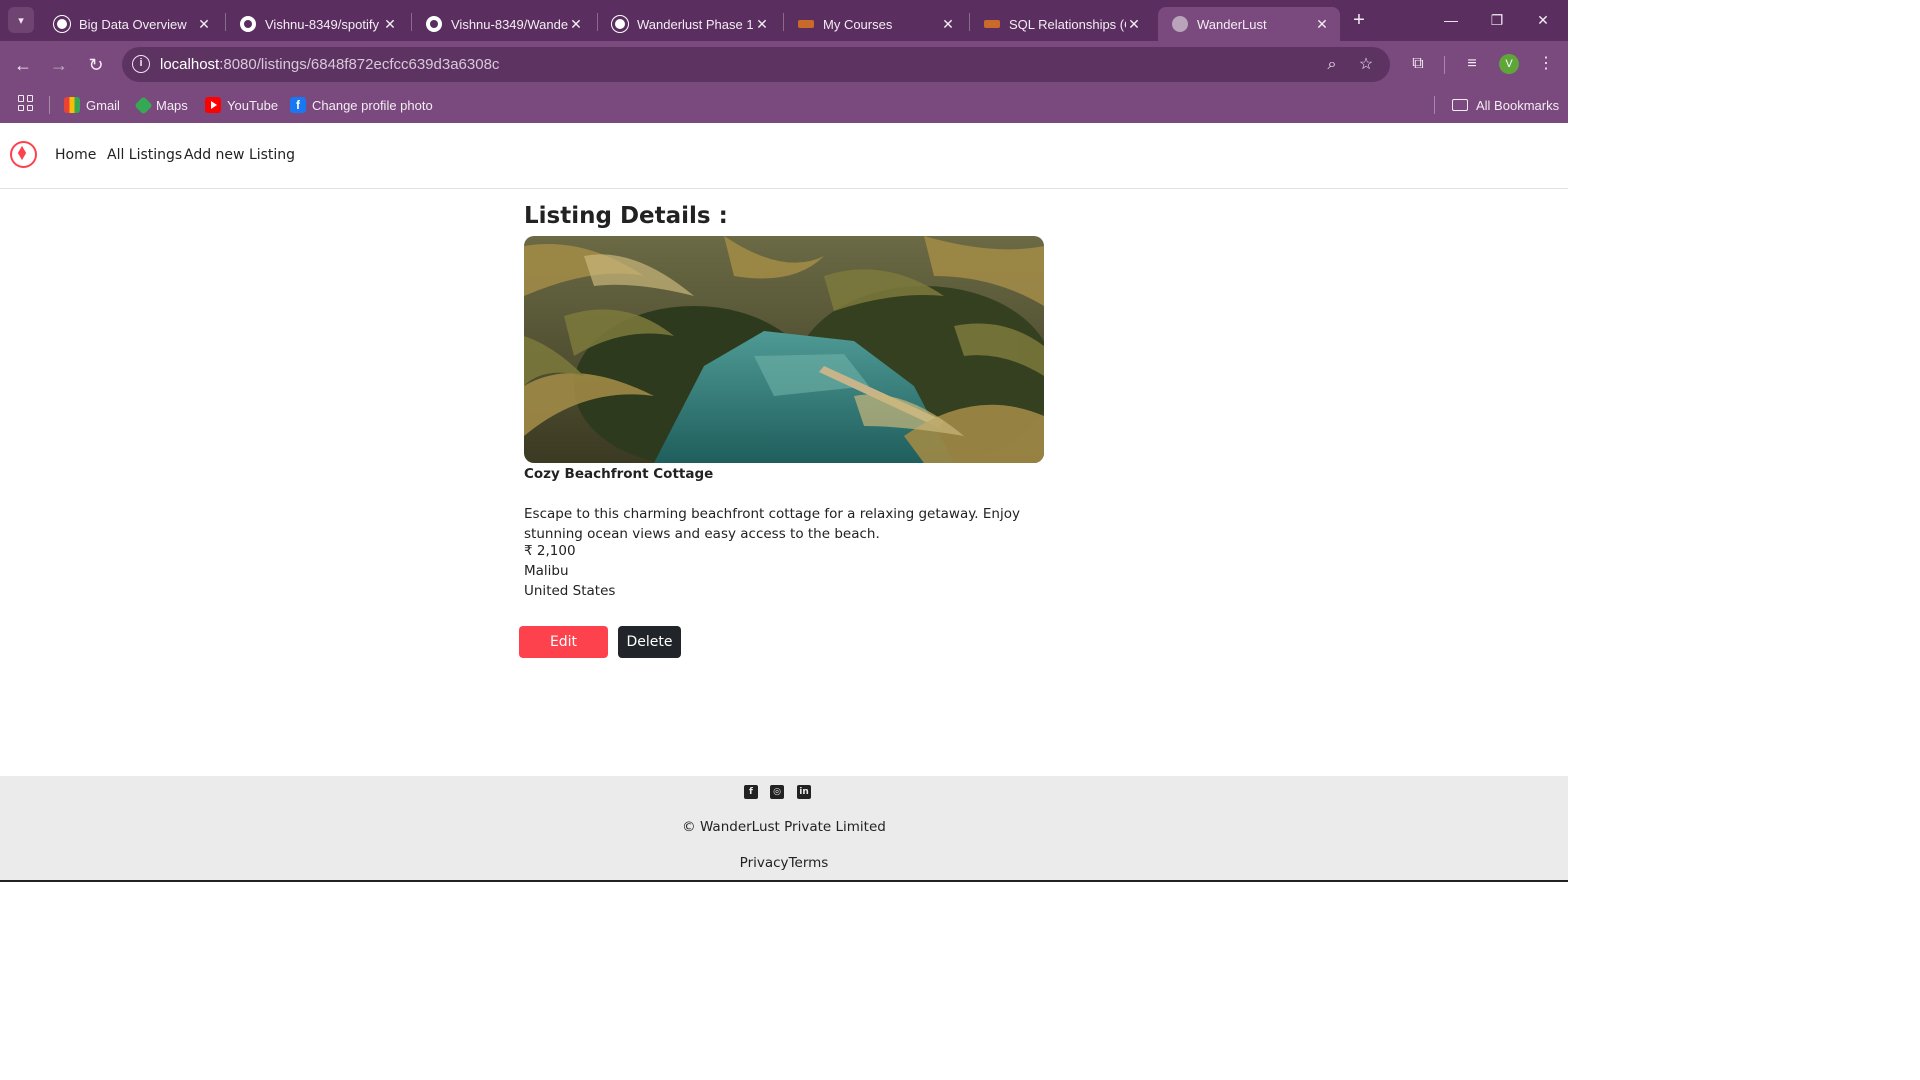 The image size is (1920, 1080). Describe the element at coordinates (1180, 24) in the screenshot. I see `globe-icon` at that location.